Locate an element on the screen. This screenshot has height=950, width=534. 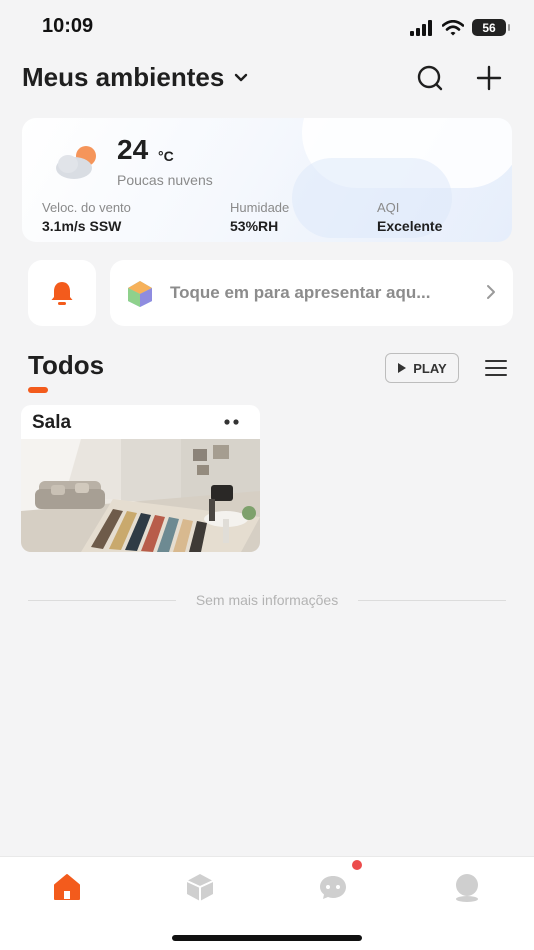
home-selector: Meus ambientes is located at coordinates (135, 77).